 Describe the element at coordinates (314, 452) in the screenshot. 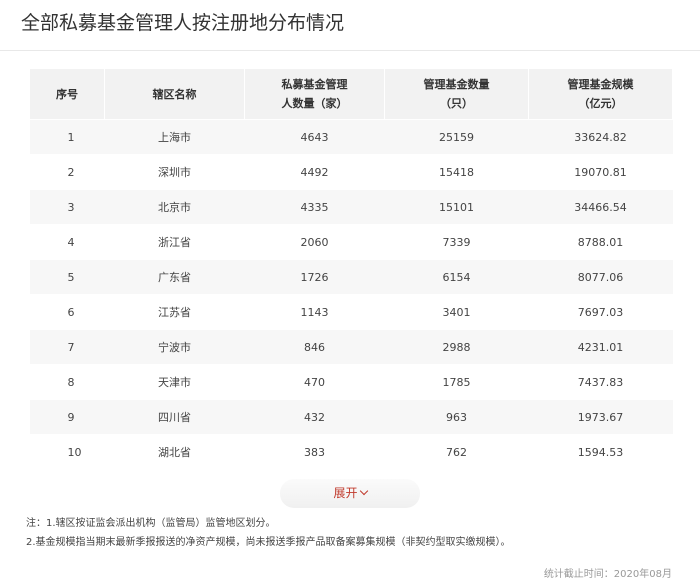

I see `cell-managers: 383` at that location.